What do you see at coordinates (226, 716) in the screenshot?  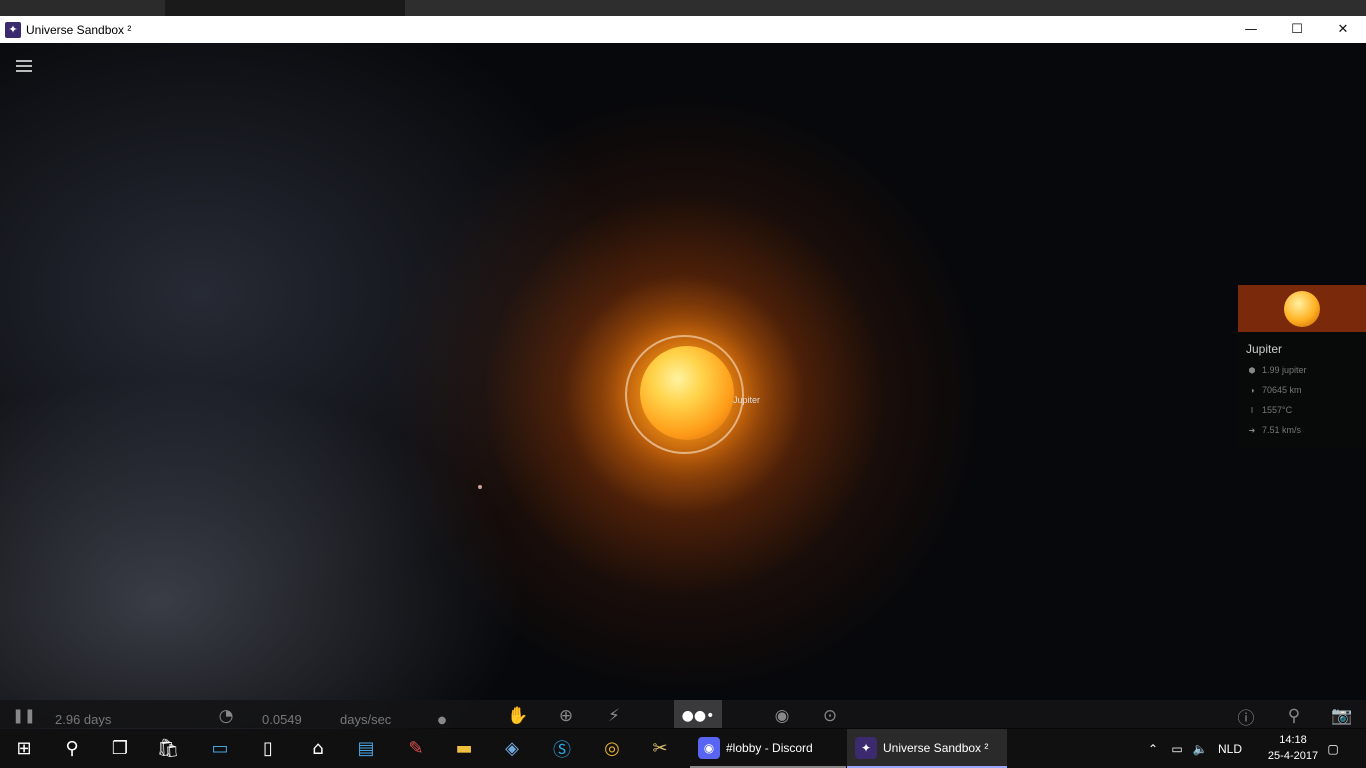 I see `time-step-icon: ◔` at bounding box center [226, 716].